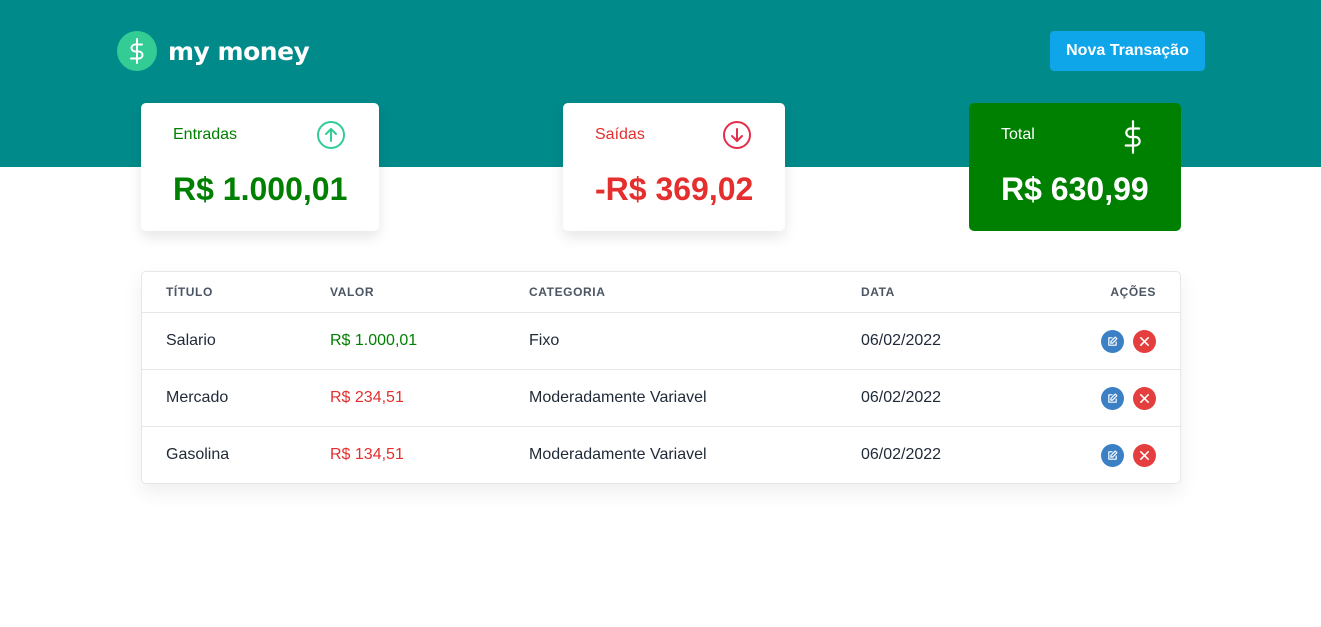  I want to click on income-card: Entradas R$ 1.000,01, so click(260, 167).